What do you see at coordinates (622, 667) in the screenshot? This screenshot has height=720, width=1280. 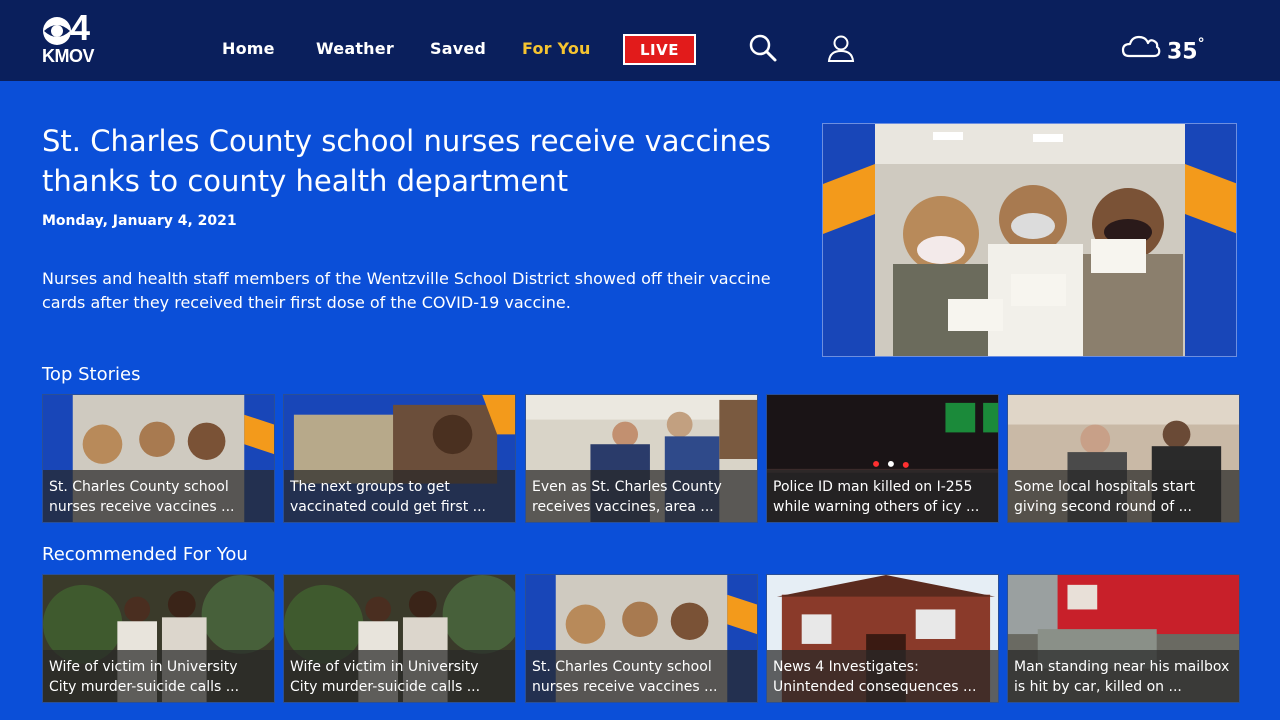 I see `recommended-caption-line: St. Charles County school` at bounding box center [622, 667].